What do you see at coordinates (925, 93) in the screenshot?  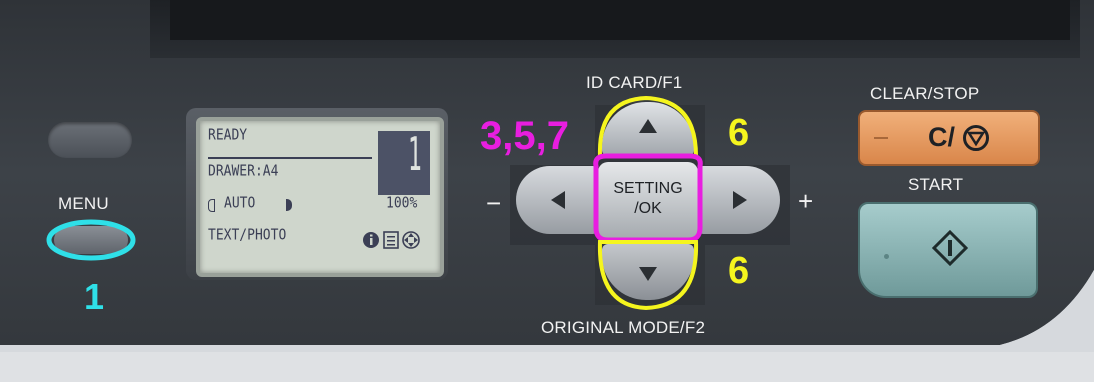 I see `clear-stop-label: CLEAR/STOP` at bounding box center [925, 93].